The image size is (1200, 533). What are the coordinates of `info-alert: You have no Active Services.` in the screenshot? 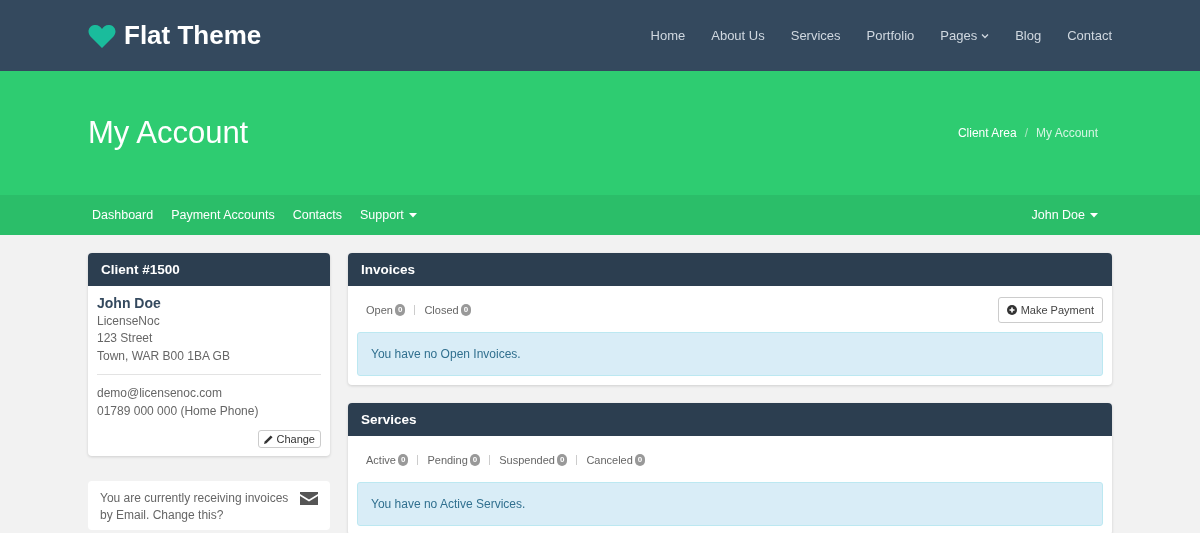 It's located at (730, 504).